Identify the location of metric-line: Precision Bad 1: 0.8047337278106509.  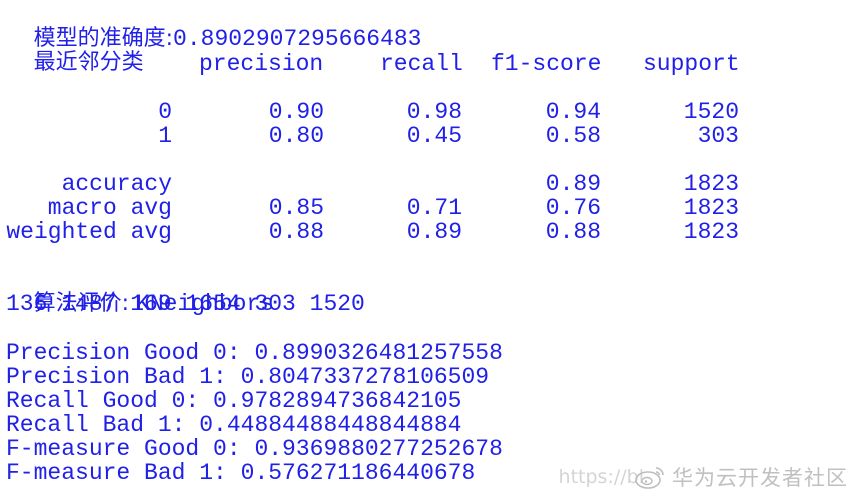
(247, 377).